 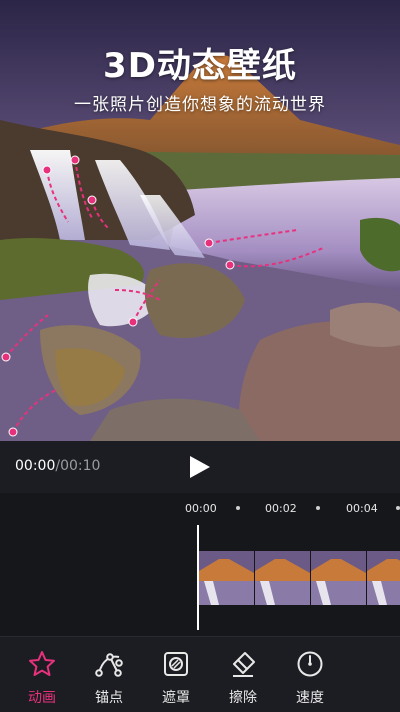 I want to click on tick-label: 00:04, so click(x=362, y=508).